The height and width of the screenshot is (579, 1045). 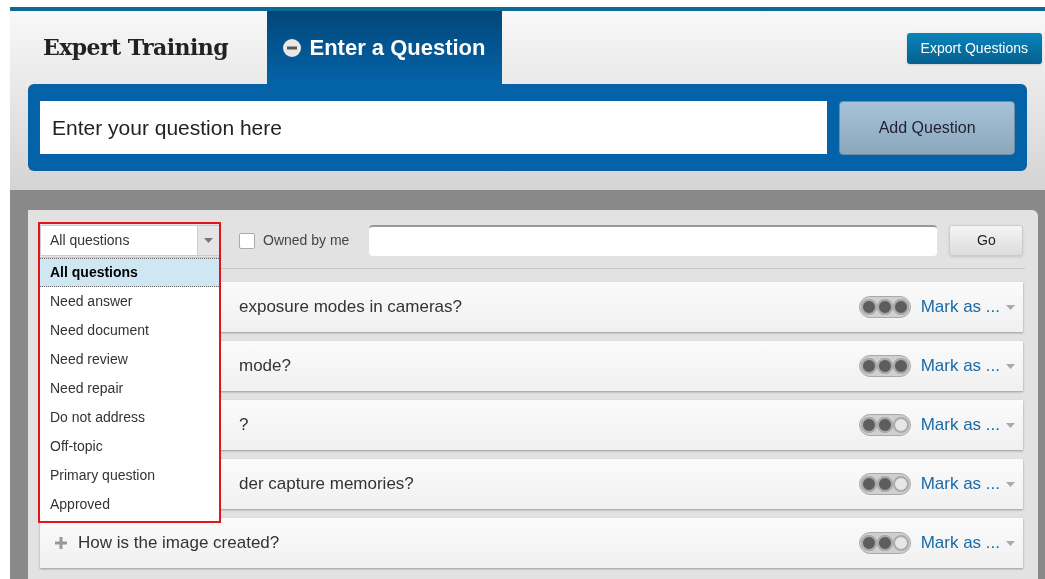 What do you see at coordinates (129, 301) in the screenshot?
I see `dropdown-option: Need answer` at bounding box center [129, 301].